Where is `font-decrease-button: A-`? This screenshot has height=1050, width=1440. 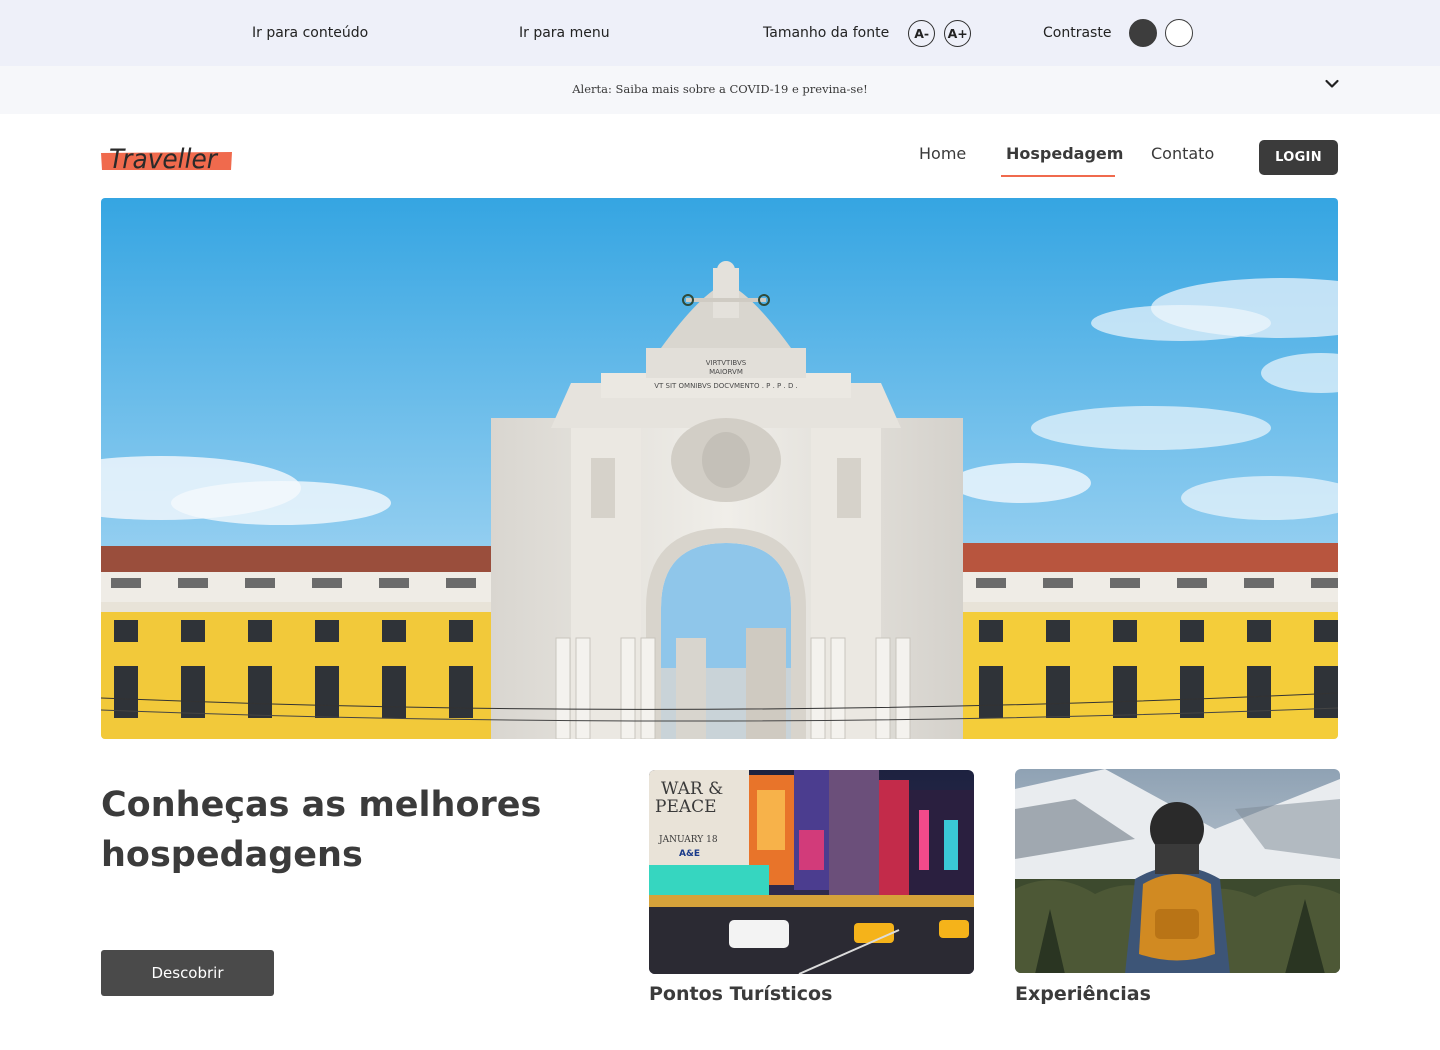
font-decrease-button: A- is located at coordinates (922, 33).